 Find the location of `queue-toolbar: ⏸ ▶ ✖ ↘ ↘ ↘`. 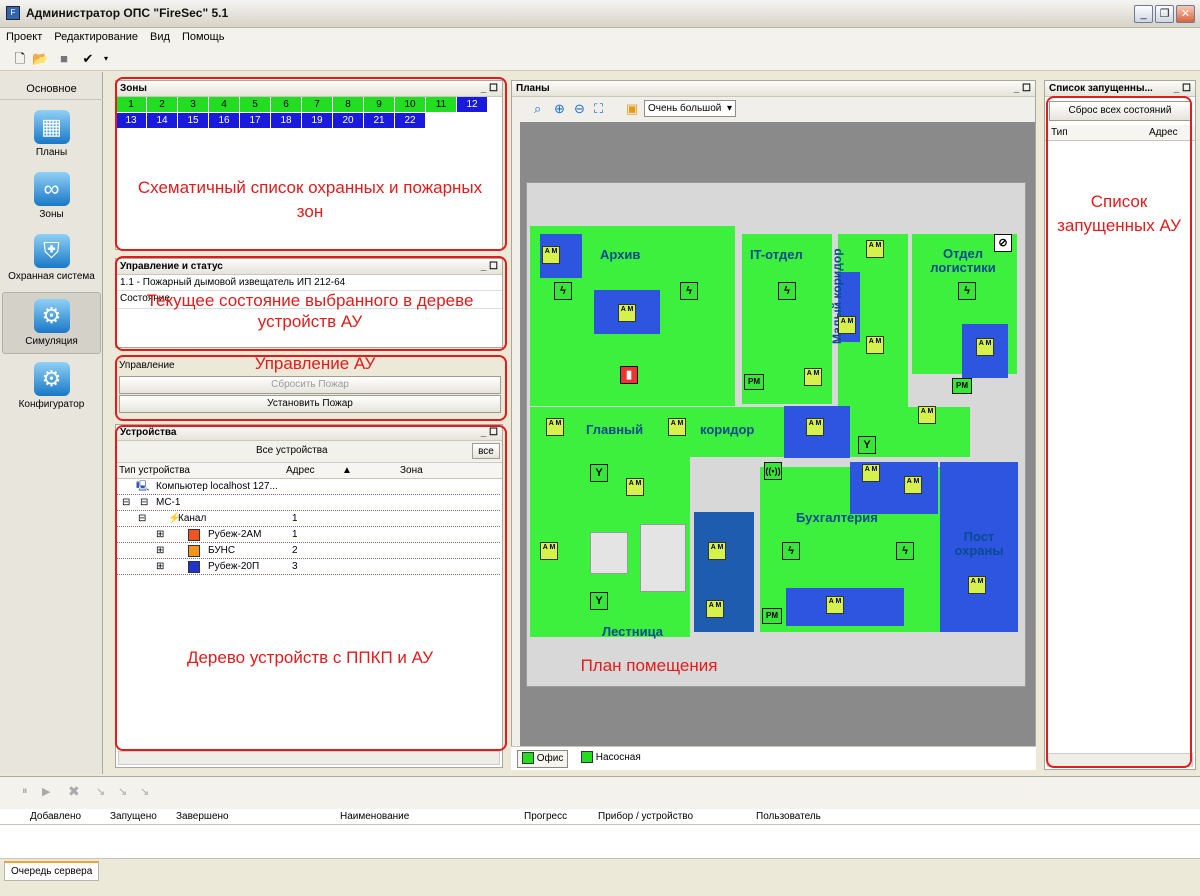

queue-toolbar: ⏸ ▶ ✖ ↘ ↘ ↘ is located at coordinates (600, 793).